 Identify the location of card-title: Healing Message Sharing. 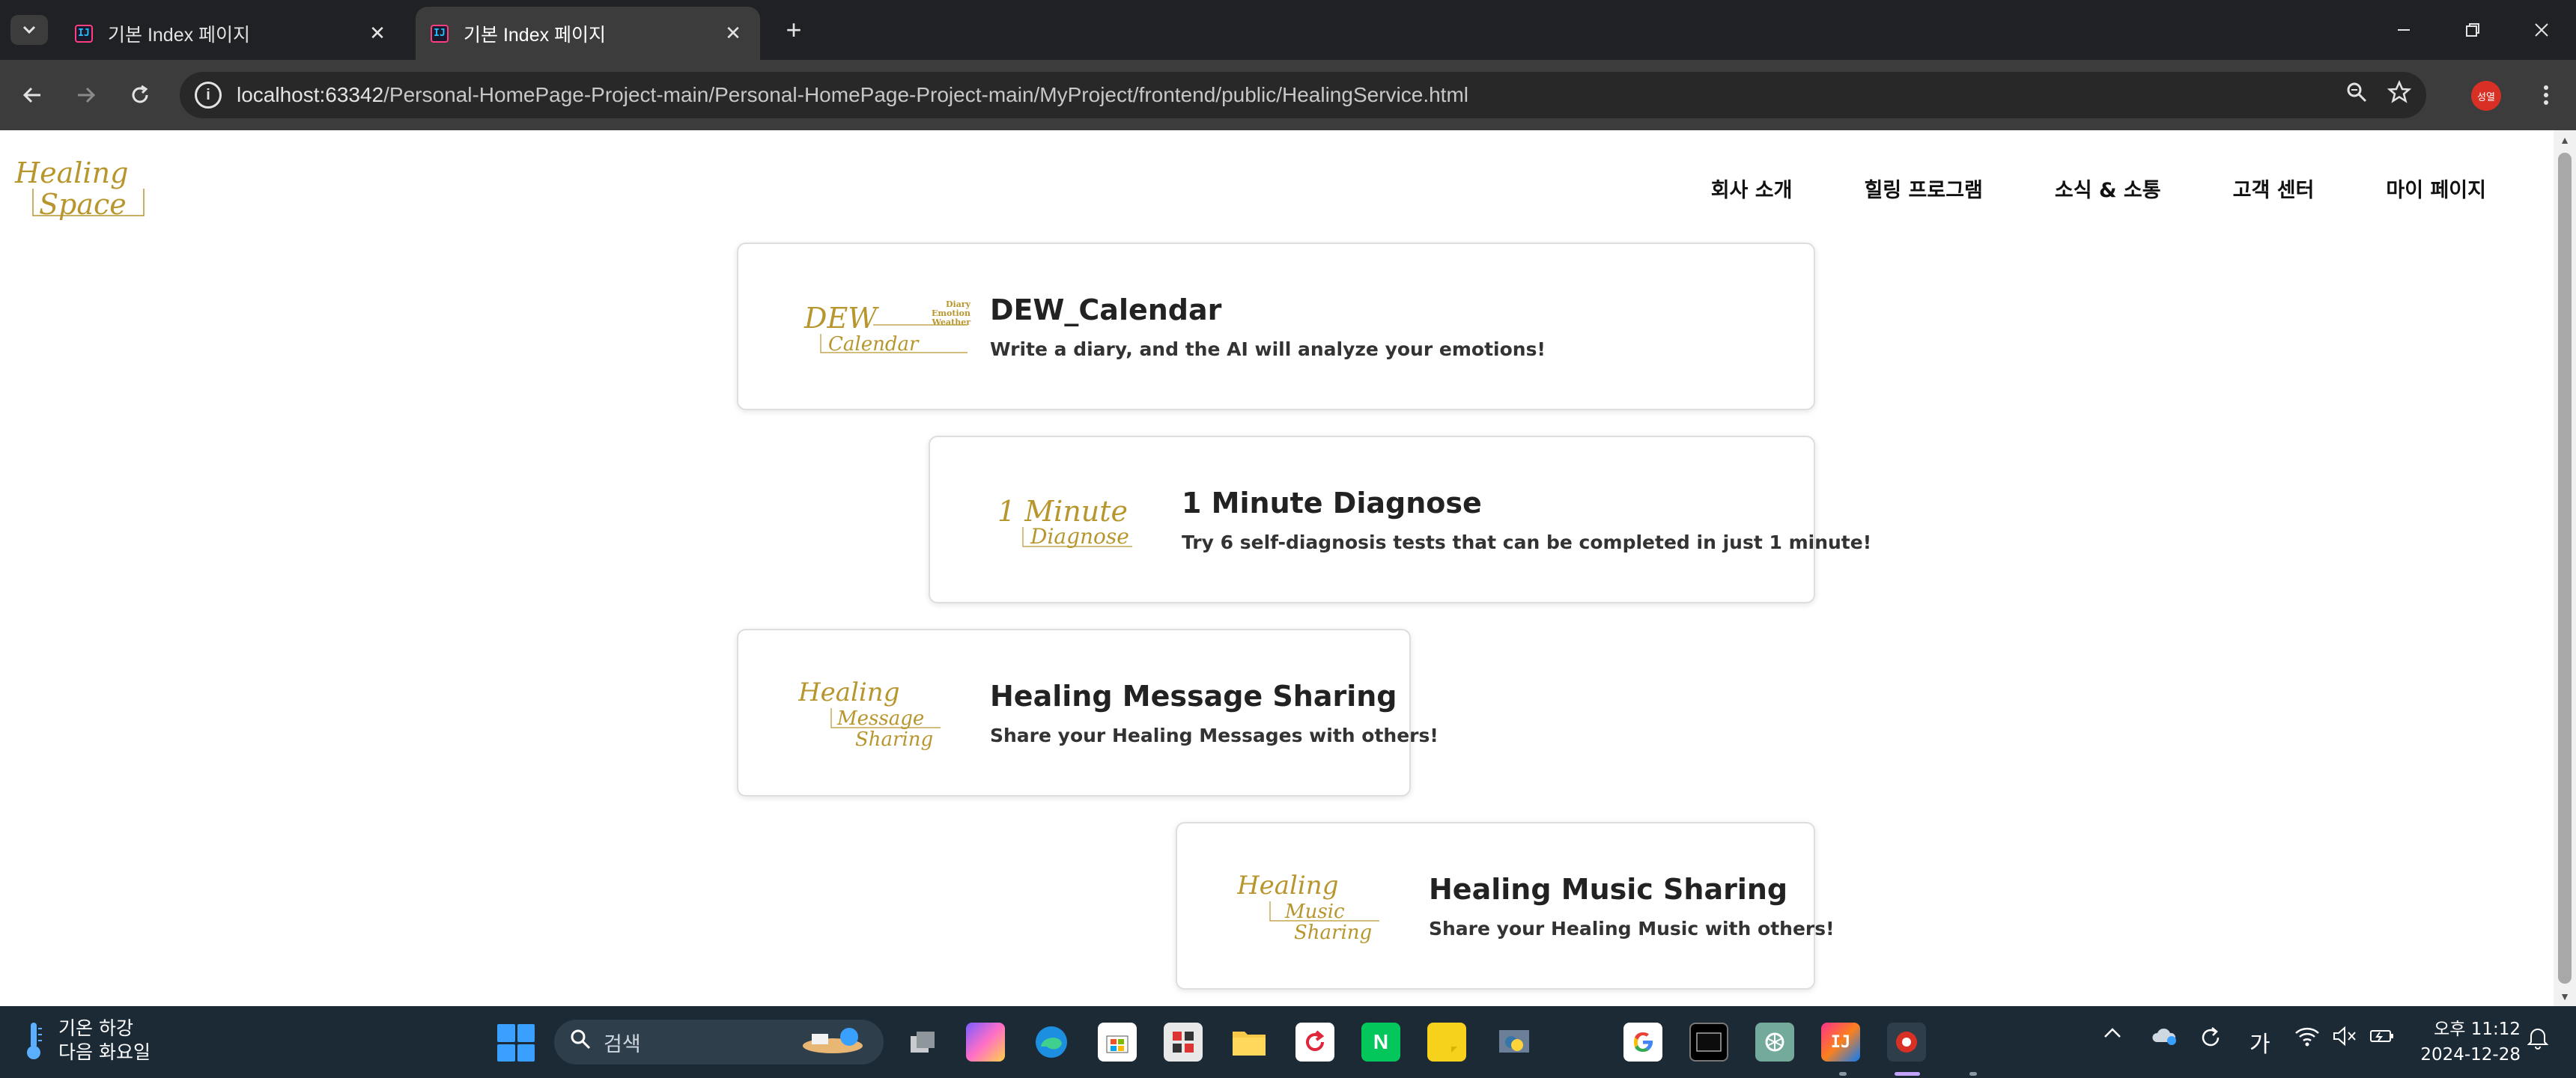
(1193, 696).